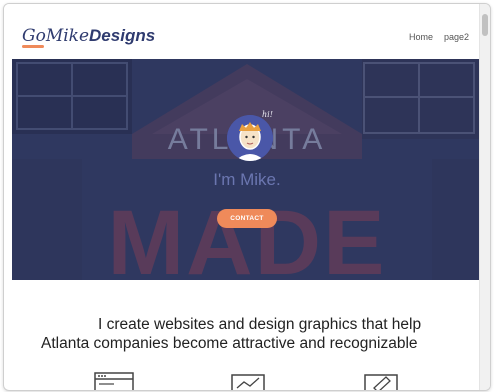 Image resolution: width=494 pixels, height=392 pixels. What do you see at coordinates (247, 179) in the screenshot?
I see `hero-title: I'm Mike.` at bounding box center [247, 179].